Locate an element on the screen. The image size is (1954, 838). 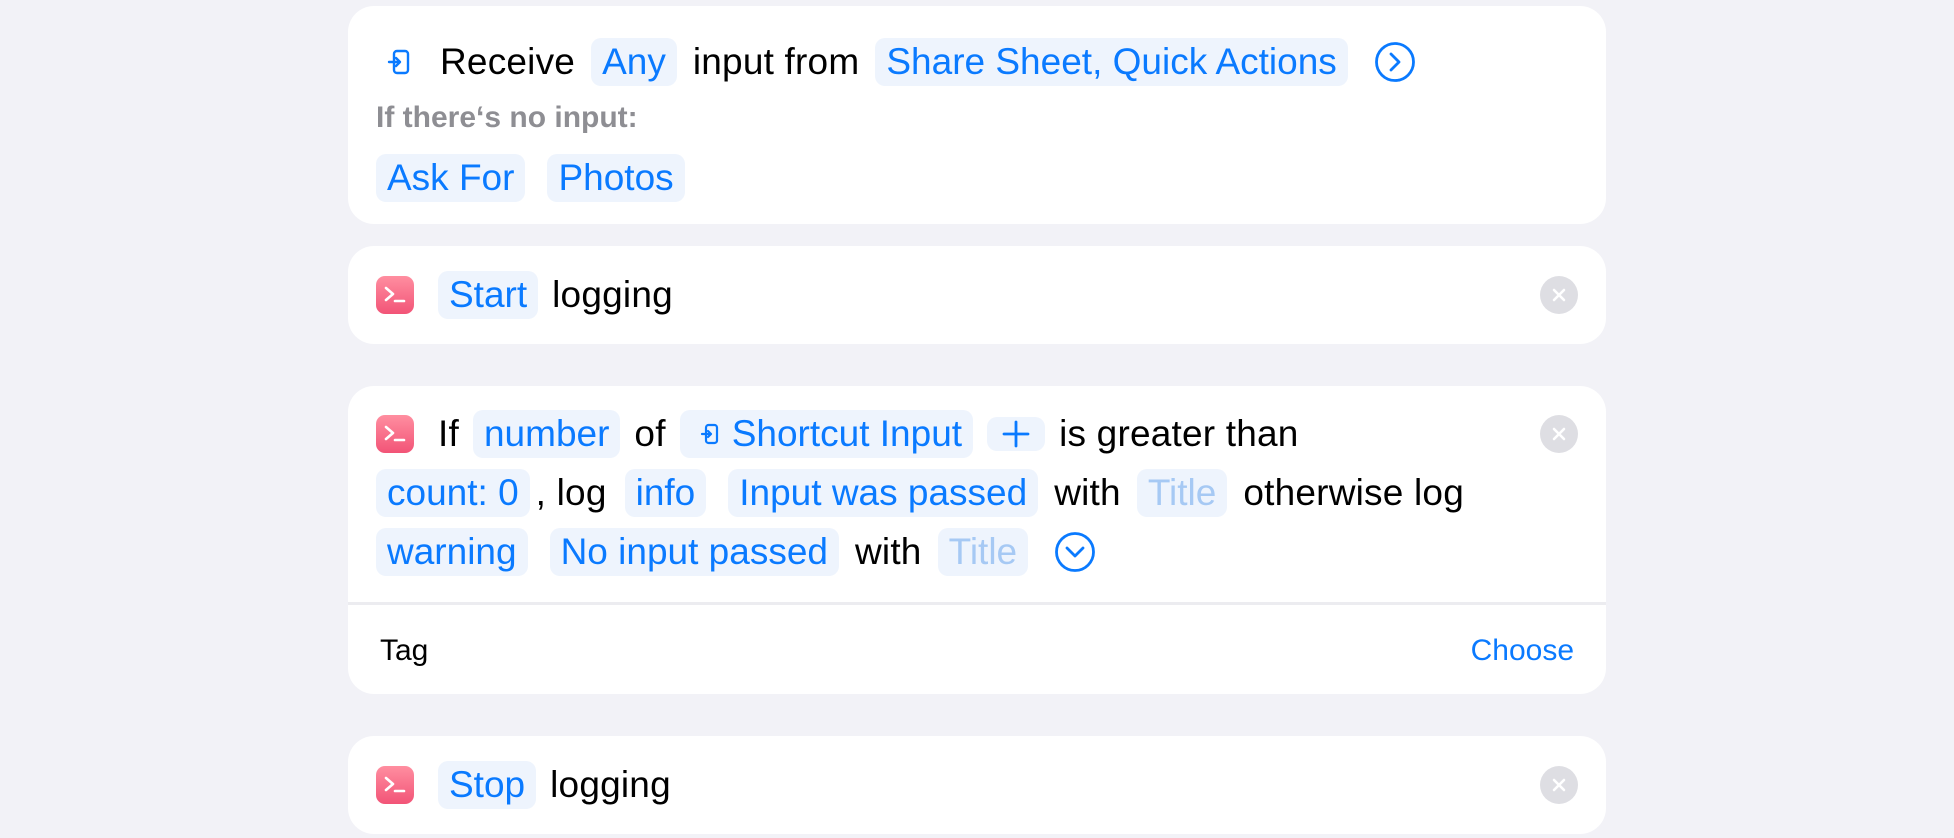
title-placeholder-token: Title is located at coordinates (1182, 493).